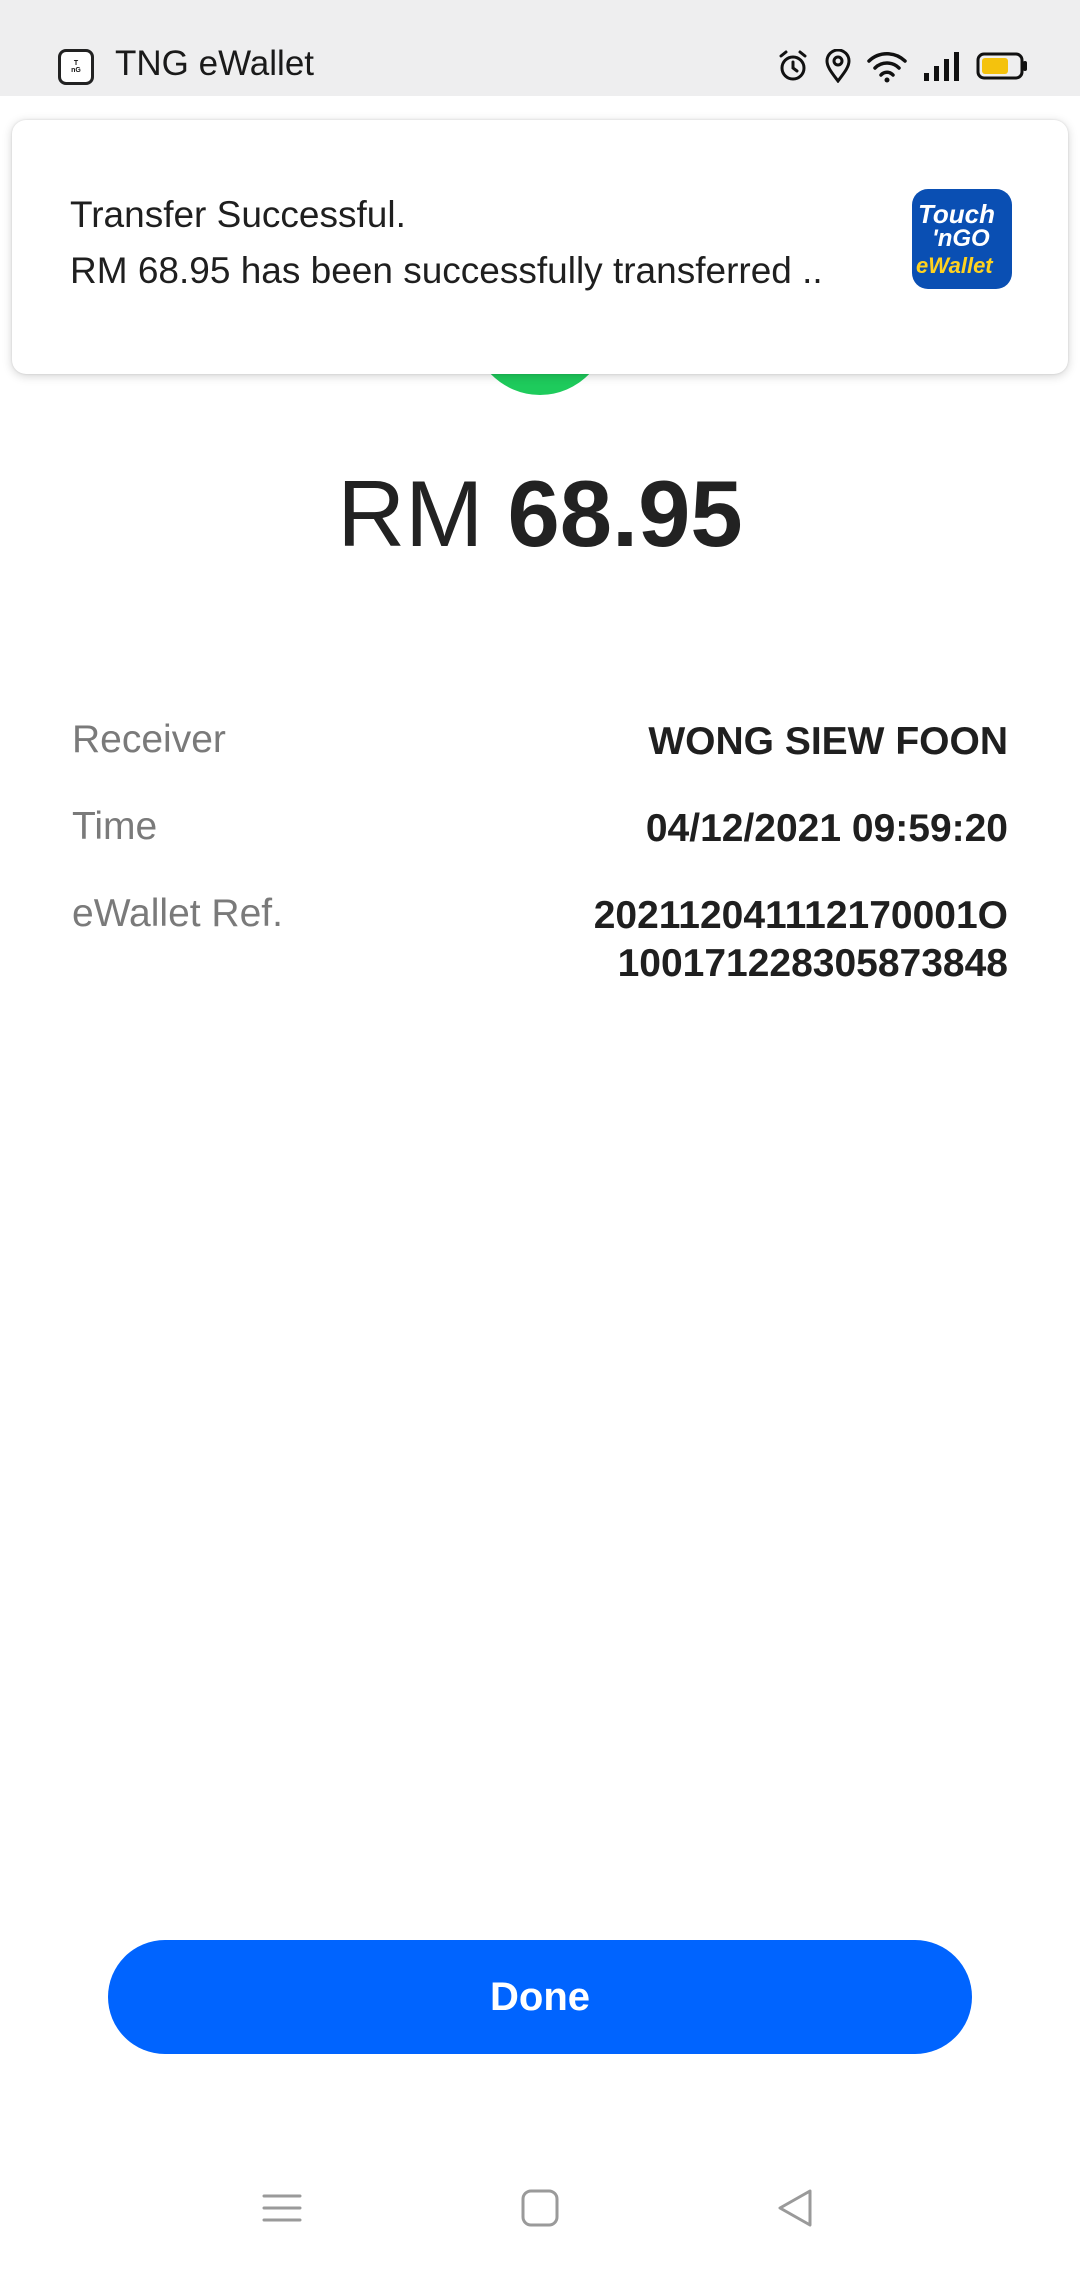  What do you see at coordinates (76, 67) in the screenshot?
I see `tng-app-icon: TnG` at bounding box center [76, 67].